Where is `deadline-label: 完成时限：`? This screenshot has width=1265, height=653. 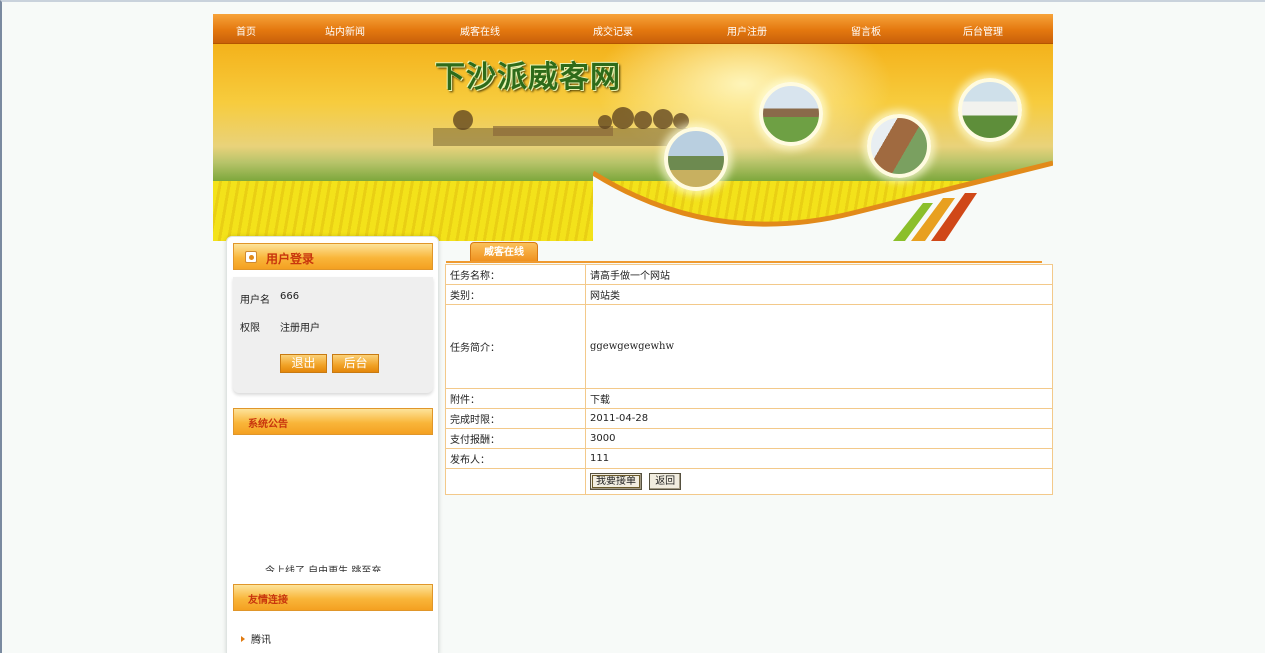
deadline-label: 完成时限： is located at coordinates (515, 418).